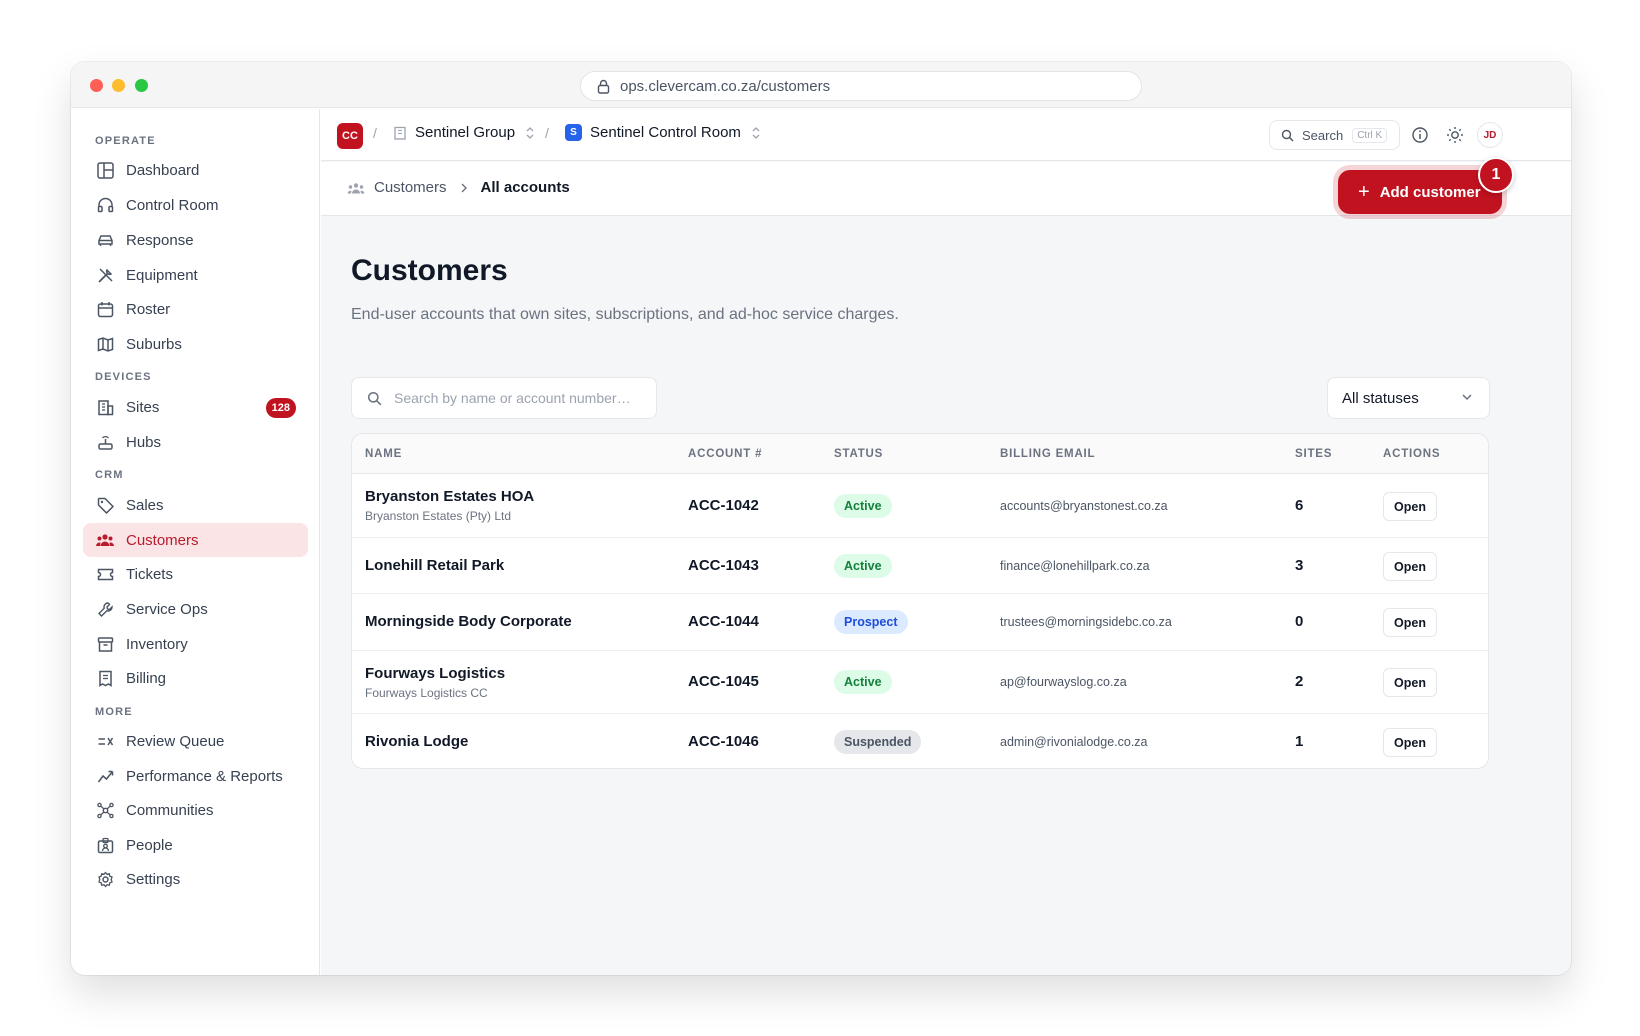 The width and height of the screenshot is (1640, 1036). What do you see at coordinates (723, 565) in the screenshot?
I see `account-number: ACC-1043` at bounding box center [723, 565].